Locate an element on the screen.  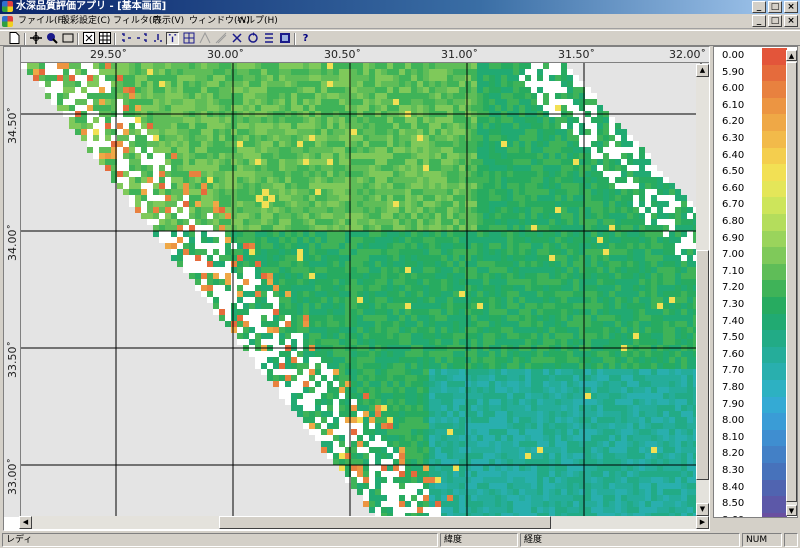
legend-label: 7.10 is located at coordinates (733, 271).